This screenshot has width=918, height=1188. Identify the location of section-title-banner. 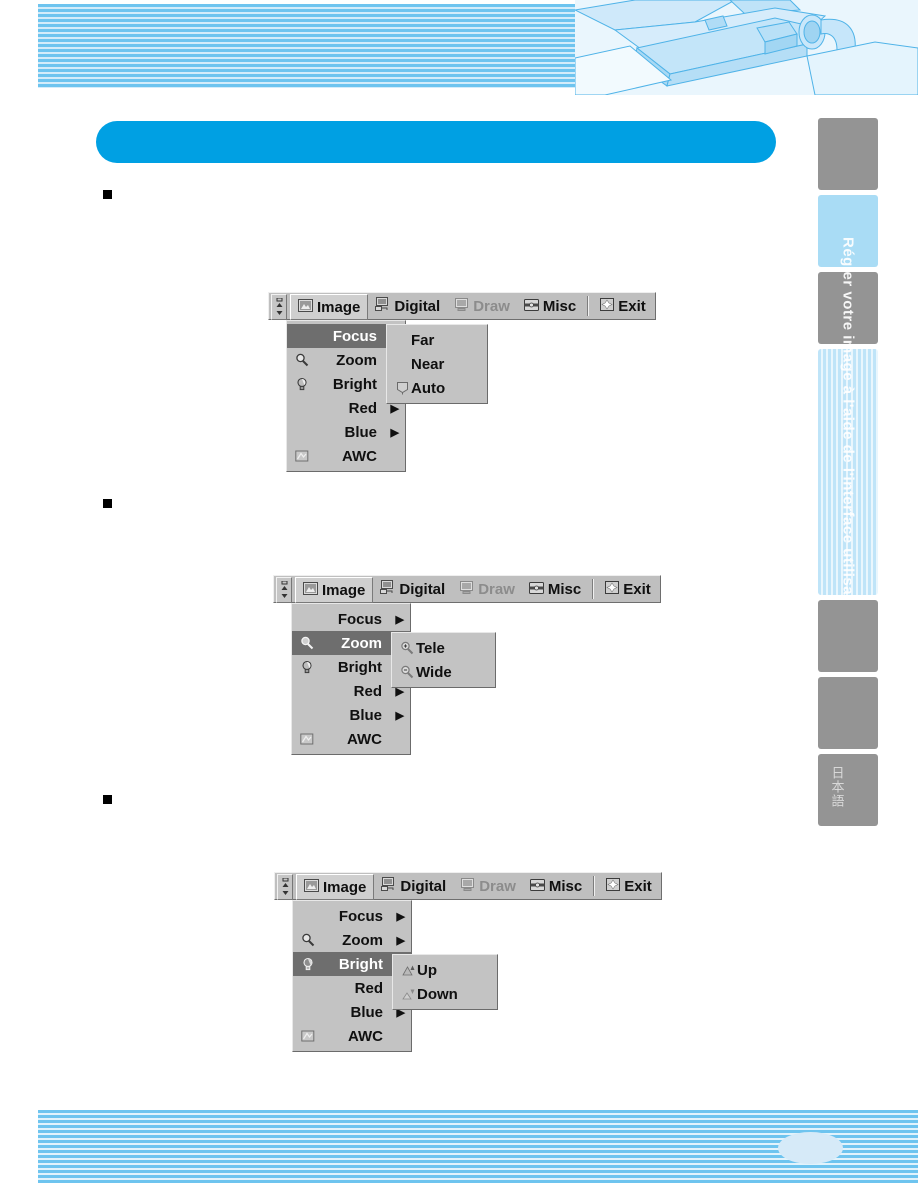
(436, 142).